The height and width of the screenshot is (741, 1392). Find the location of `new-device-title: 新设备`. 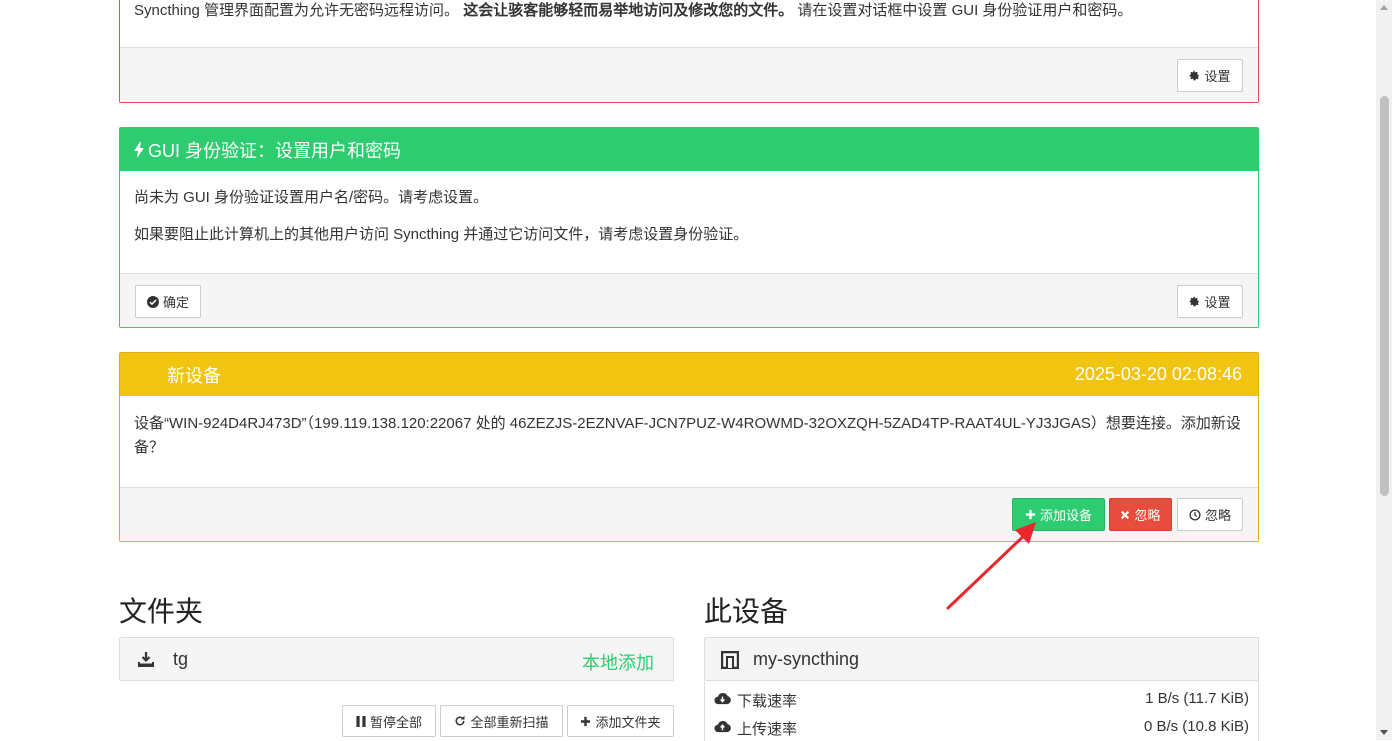

new-device-title: 新设备 is located at coordinates (194, 375).